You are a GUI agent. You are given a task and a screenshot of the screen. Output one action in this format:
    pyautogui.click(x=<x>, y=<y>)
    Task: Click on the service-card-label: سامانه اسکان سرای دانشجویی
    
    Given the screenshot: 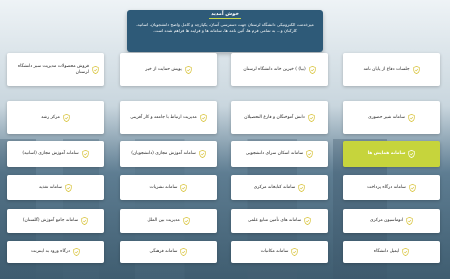 What is the action you would take?
    pyautogui.click(x=274, y=153)
    